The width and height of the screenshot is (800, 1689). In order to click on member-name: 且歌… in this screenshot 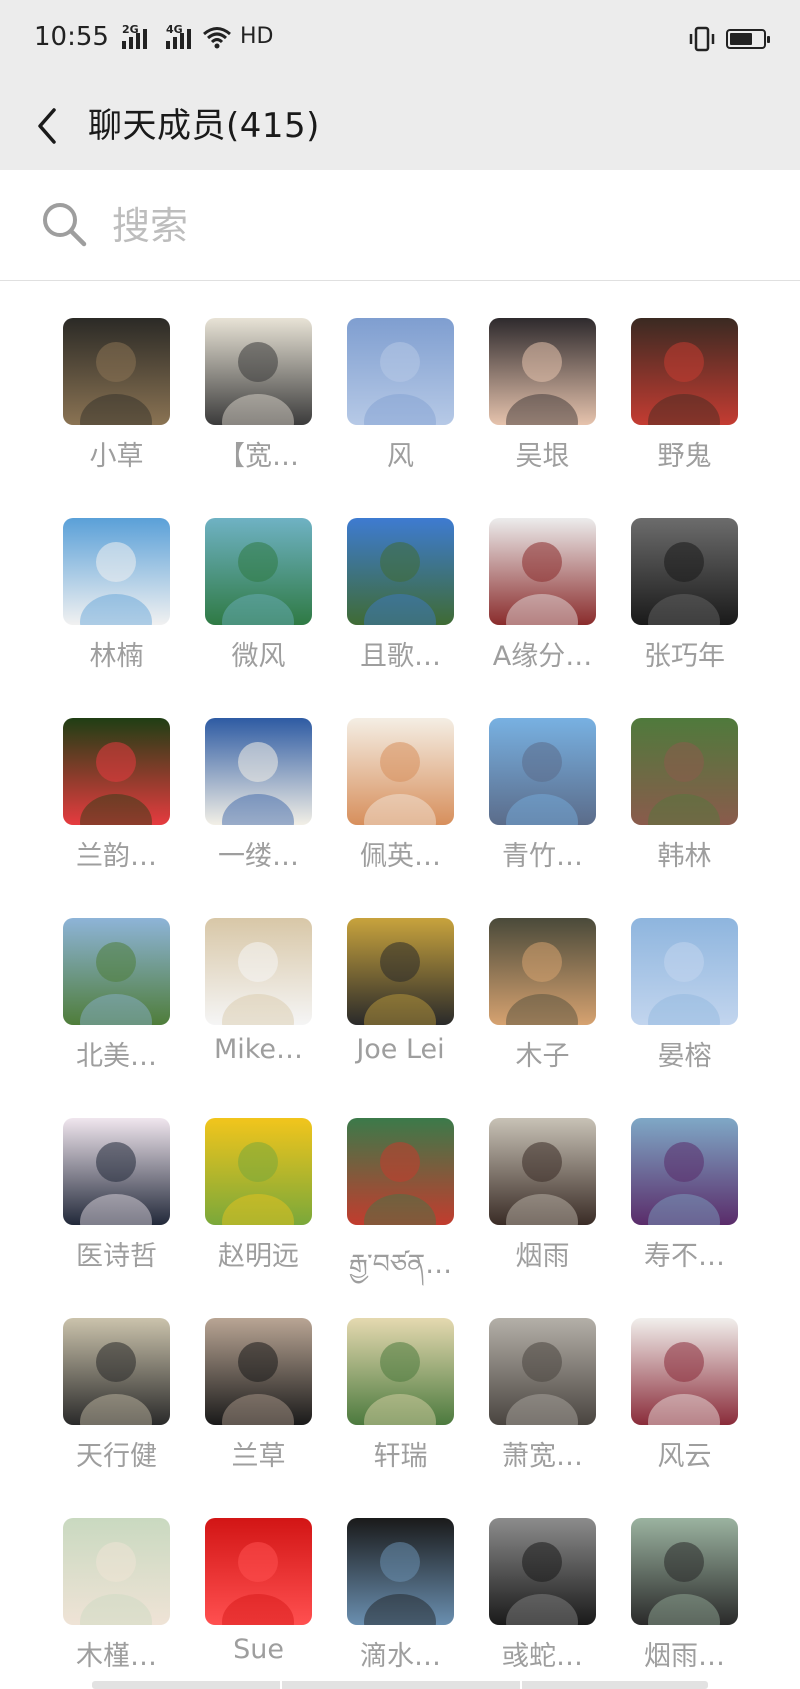, I will do `click(400, 656)`.